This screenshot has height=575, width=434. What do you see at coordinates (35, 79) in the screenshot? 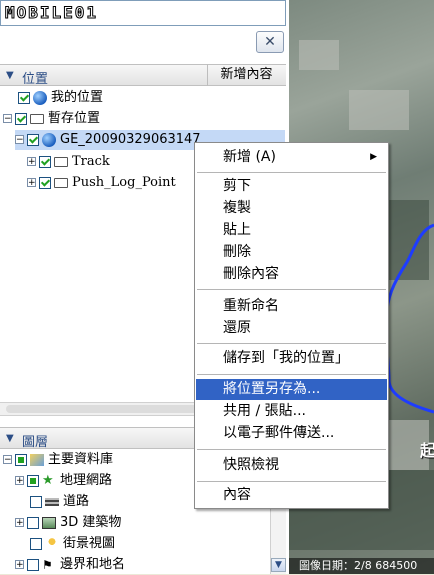
I see `places-title: 位置` at bounding box center [35, 79].